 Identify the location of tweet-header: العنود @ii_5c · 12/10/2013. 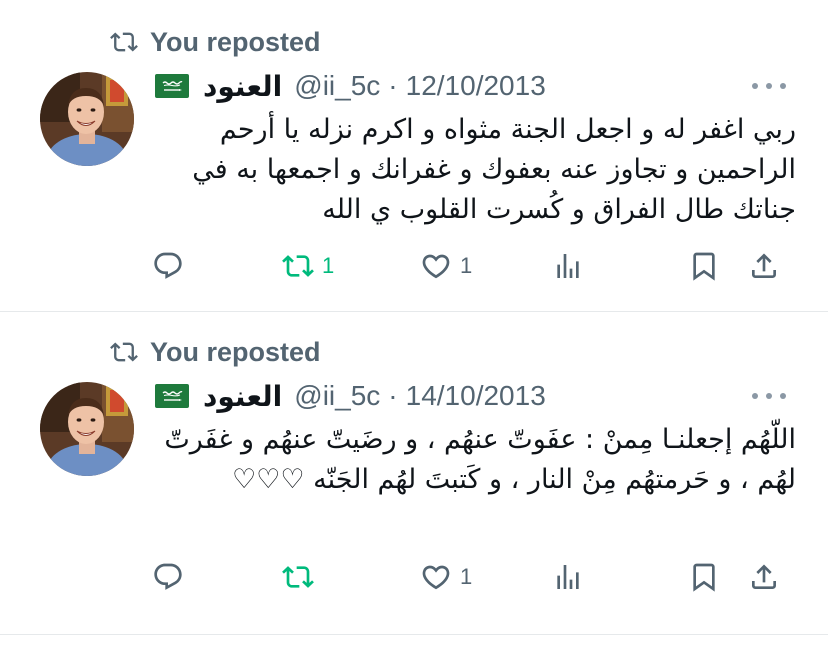
(350, 86).